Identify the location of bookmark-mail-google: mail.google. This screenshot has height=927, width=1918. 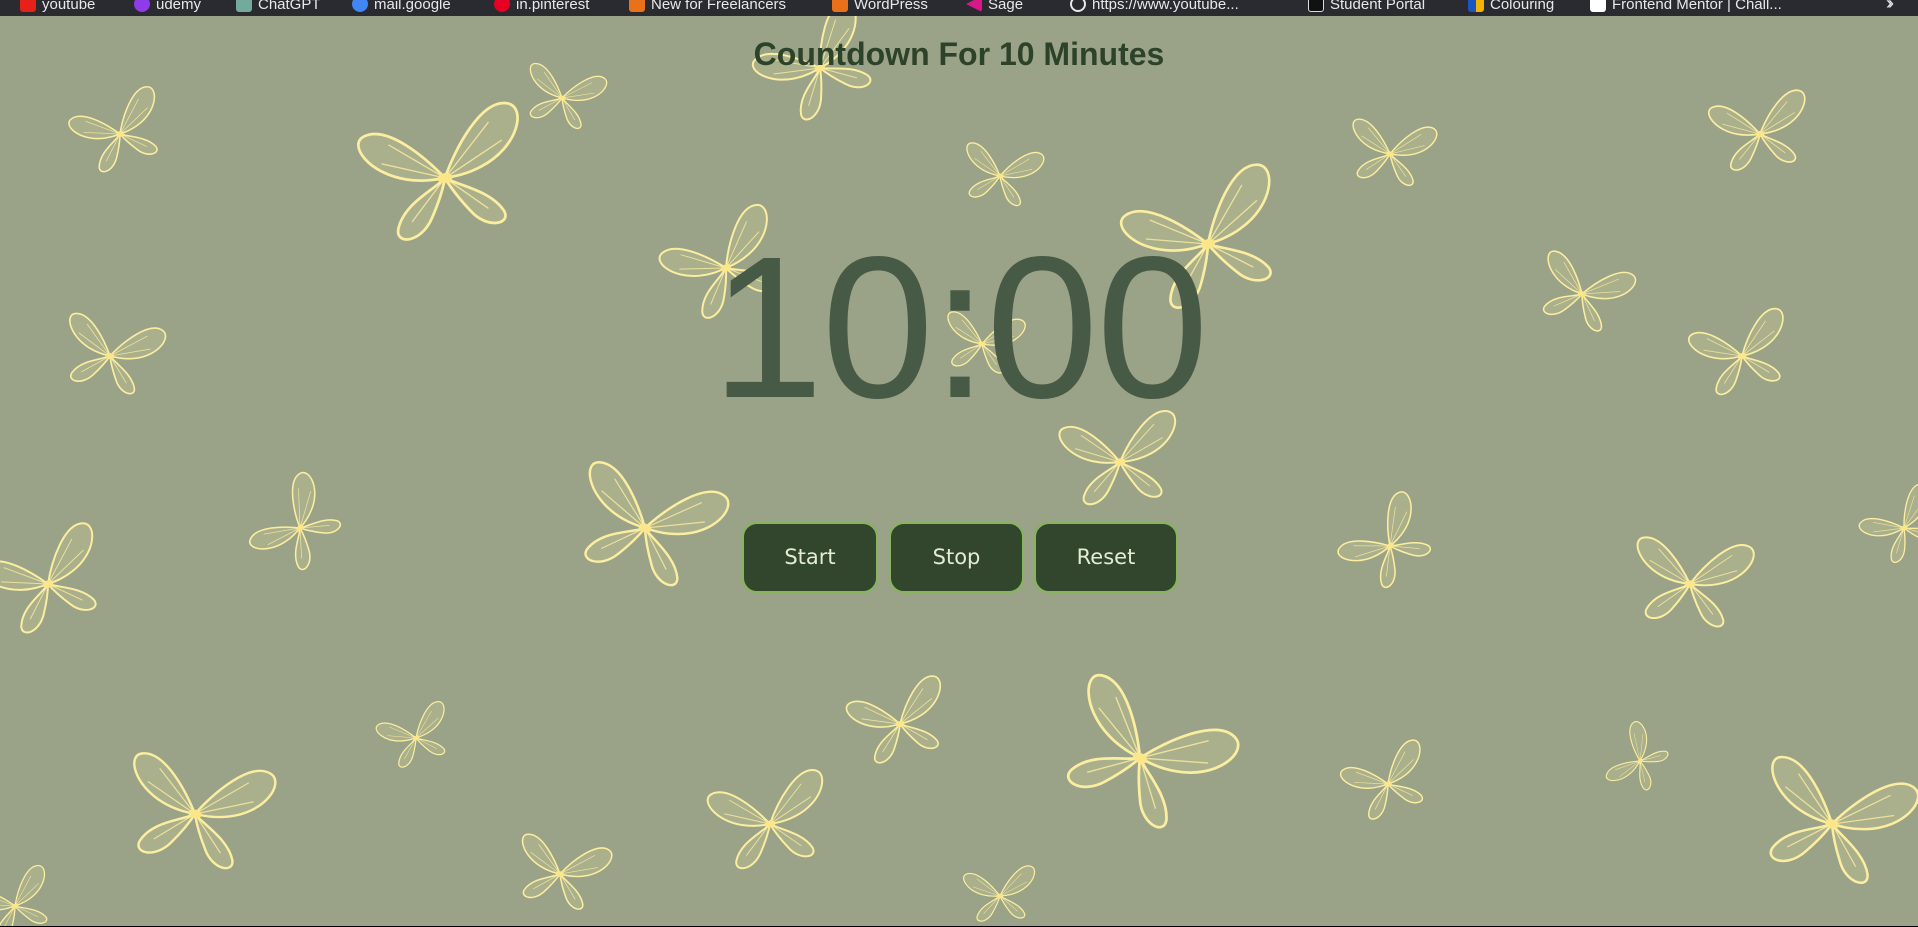
(401, 7).